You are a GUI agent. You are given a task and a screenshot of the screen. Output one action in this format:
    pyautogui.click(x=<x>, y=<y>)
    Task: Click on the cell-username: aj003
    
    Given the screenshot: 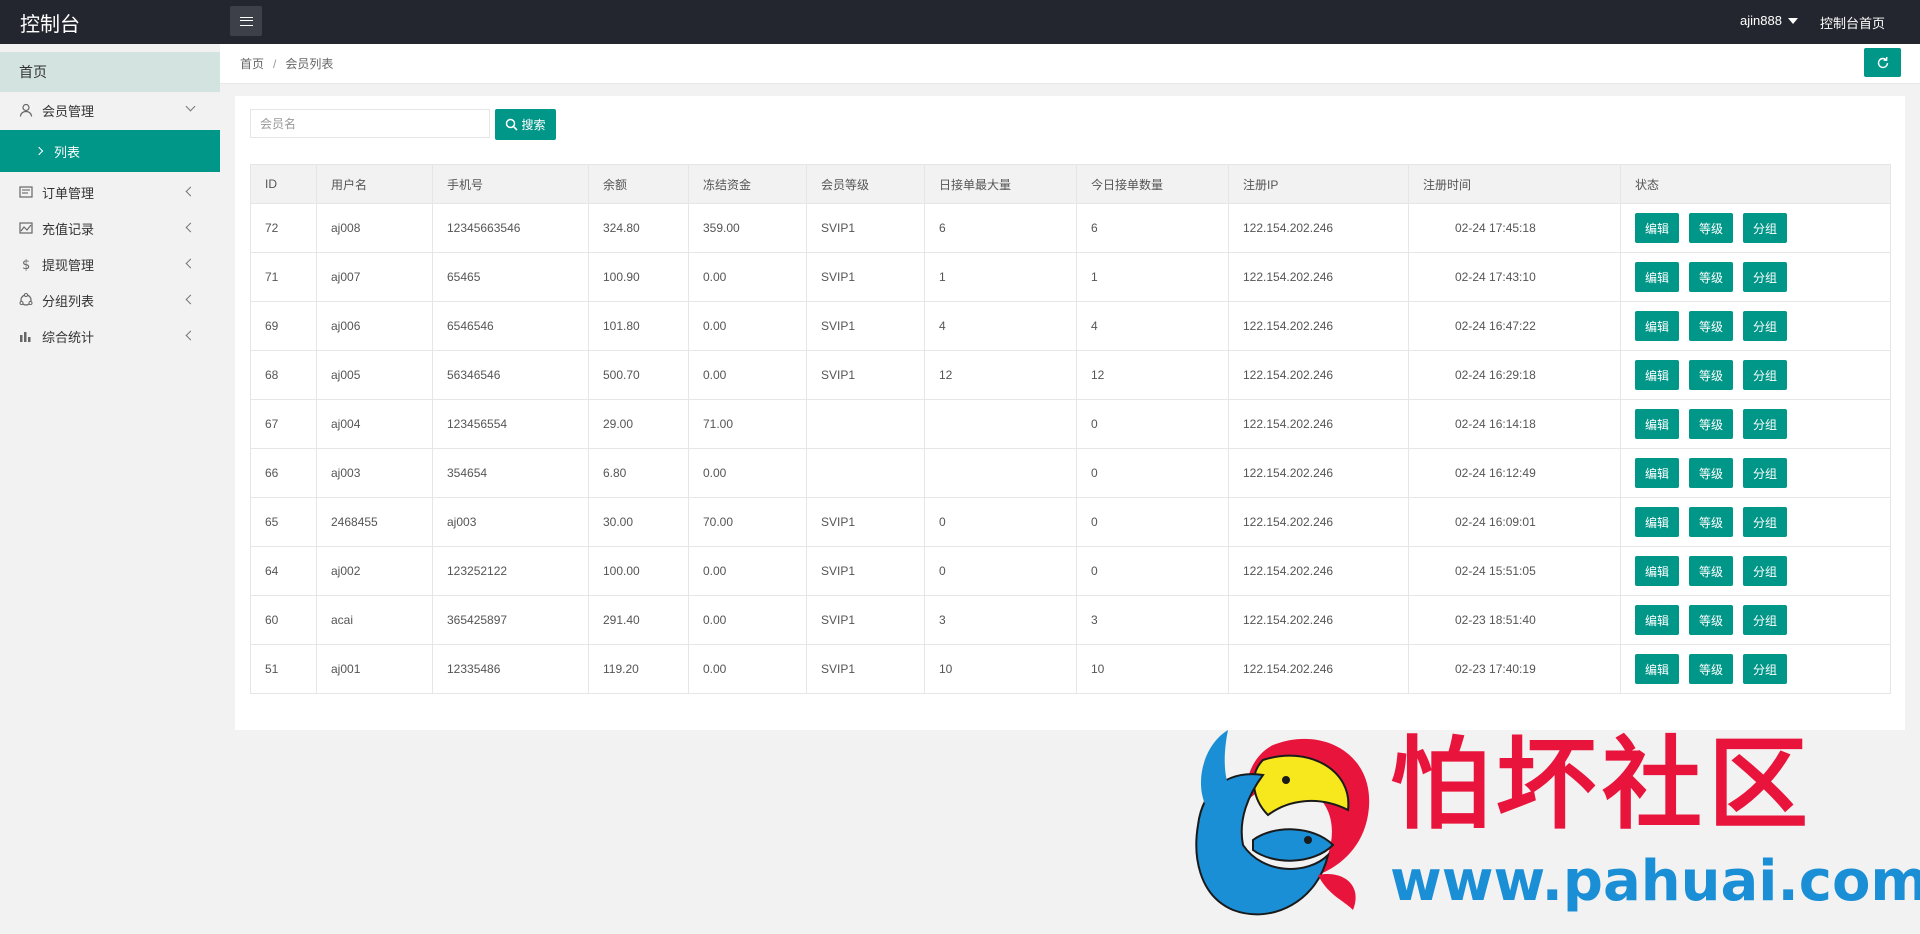 What is the action you would take?
    pyautogui.click(x=374, y=473)
    